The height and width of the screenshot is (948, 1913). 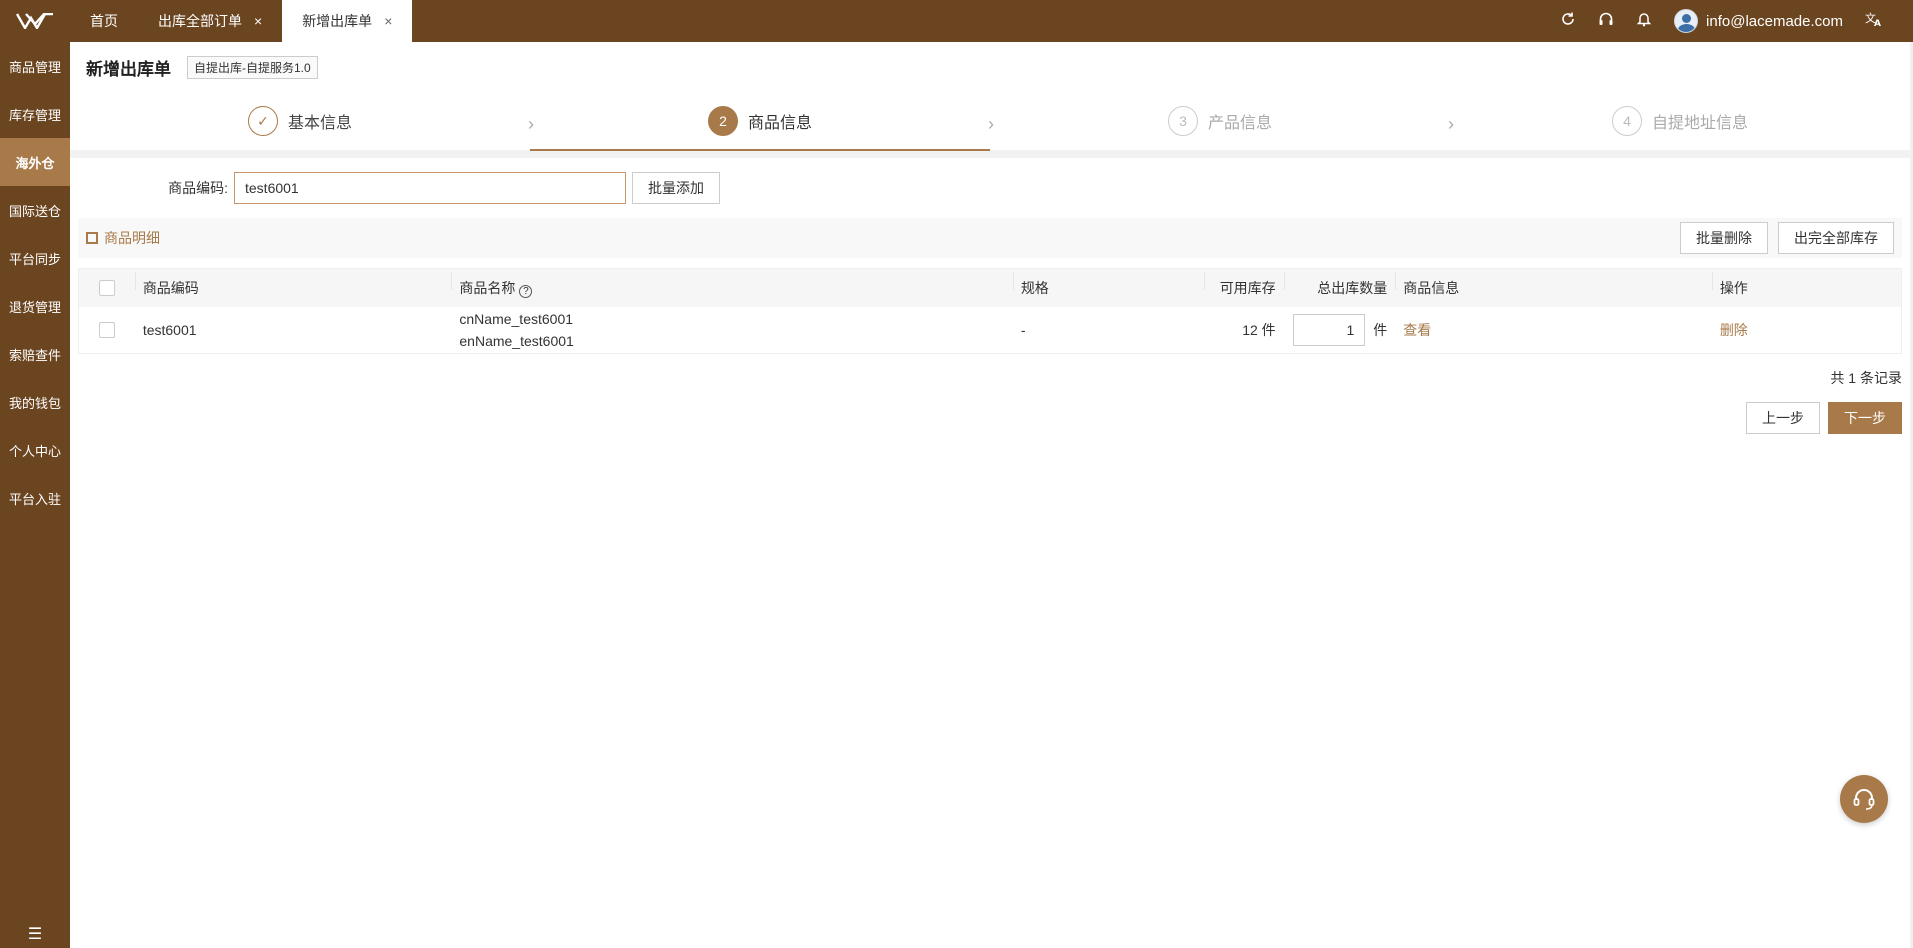 I want to click on total-records: 共 1 条记录, so click(x=1866, y=378).